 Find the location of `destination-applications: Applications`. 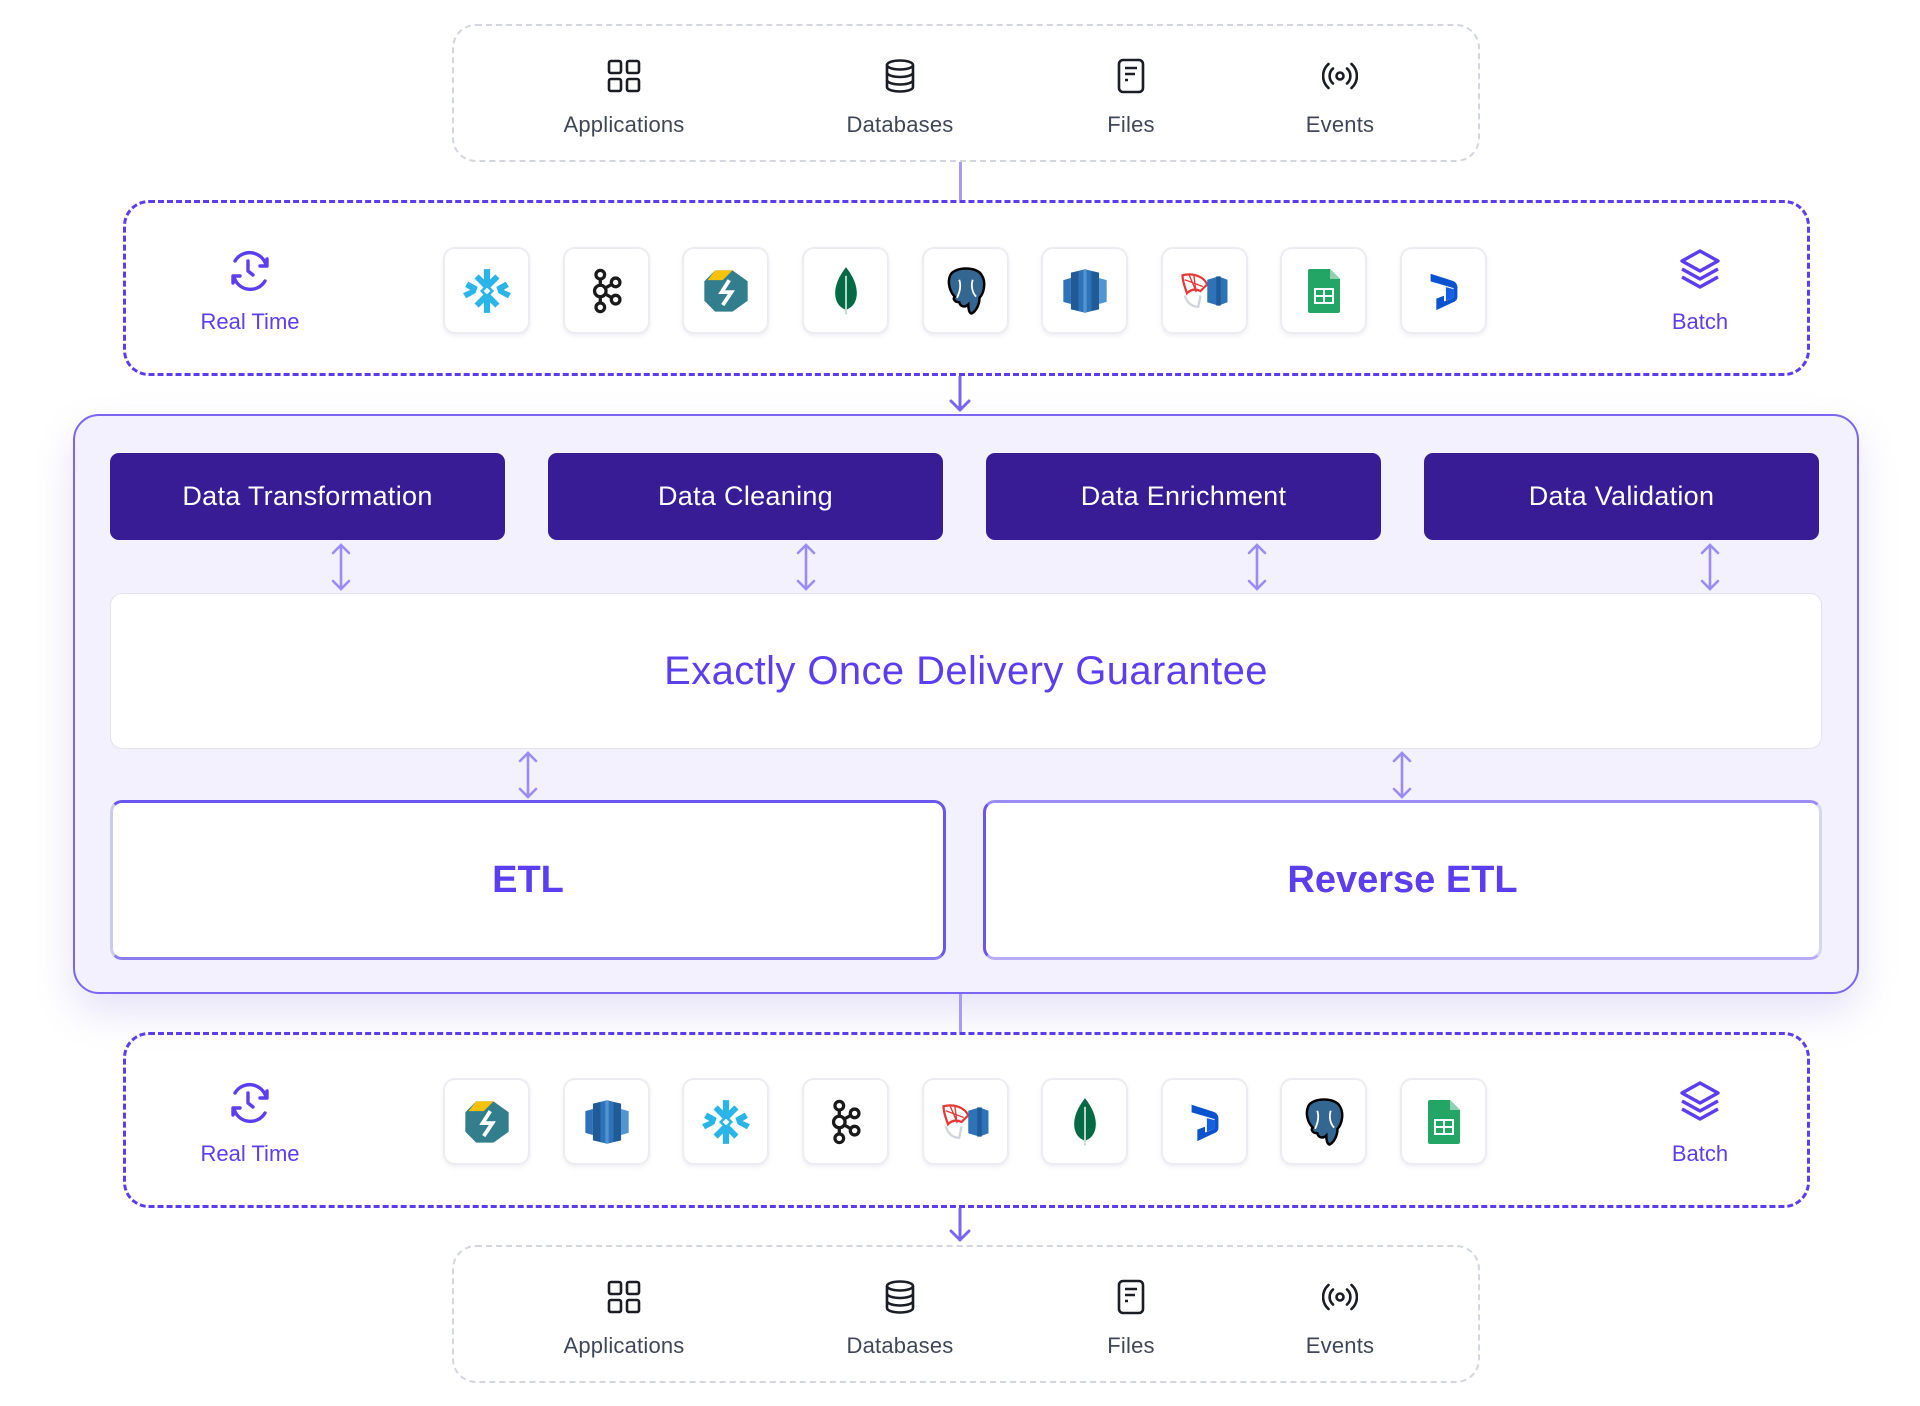

destination-applications: Applications is located at coordinates (624, 1319).